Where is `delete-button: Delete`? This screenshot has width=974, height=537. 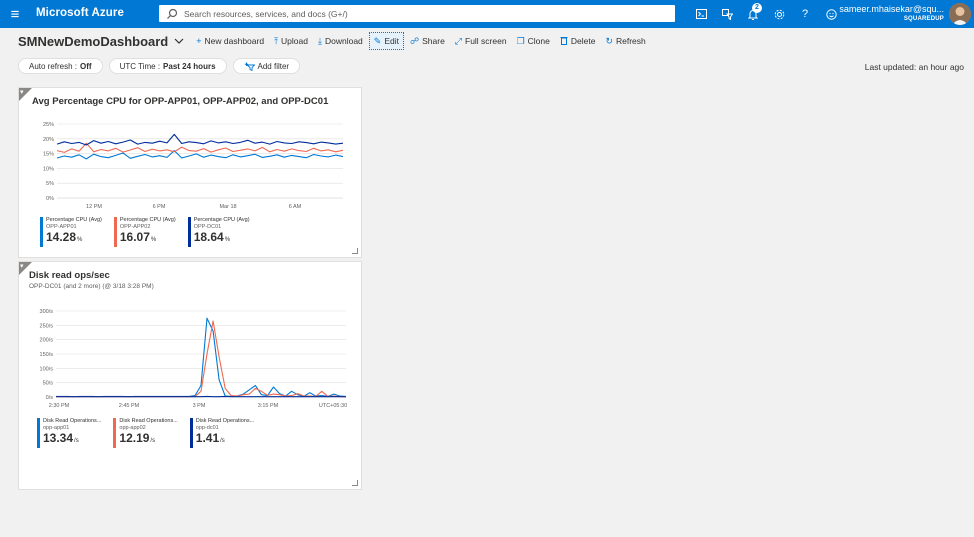
delete-button: Delete is located at coordinates (578, 41).